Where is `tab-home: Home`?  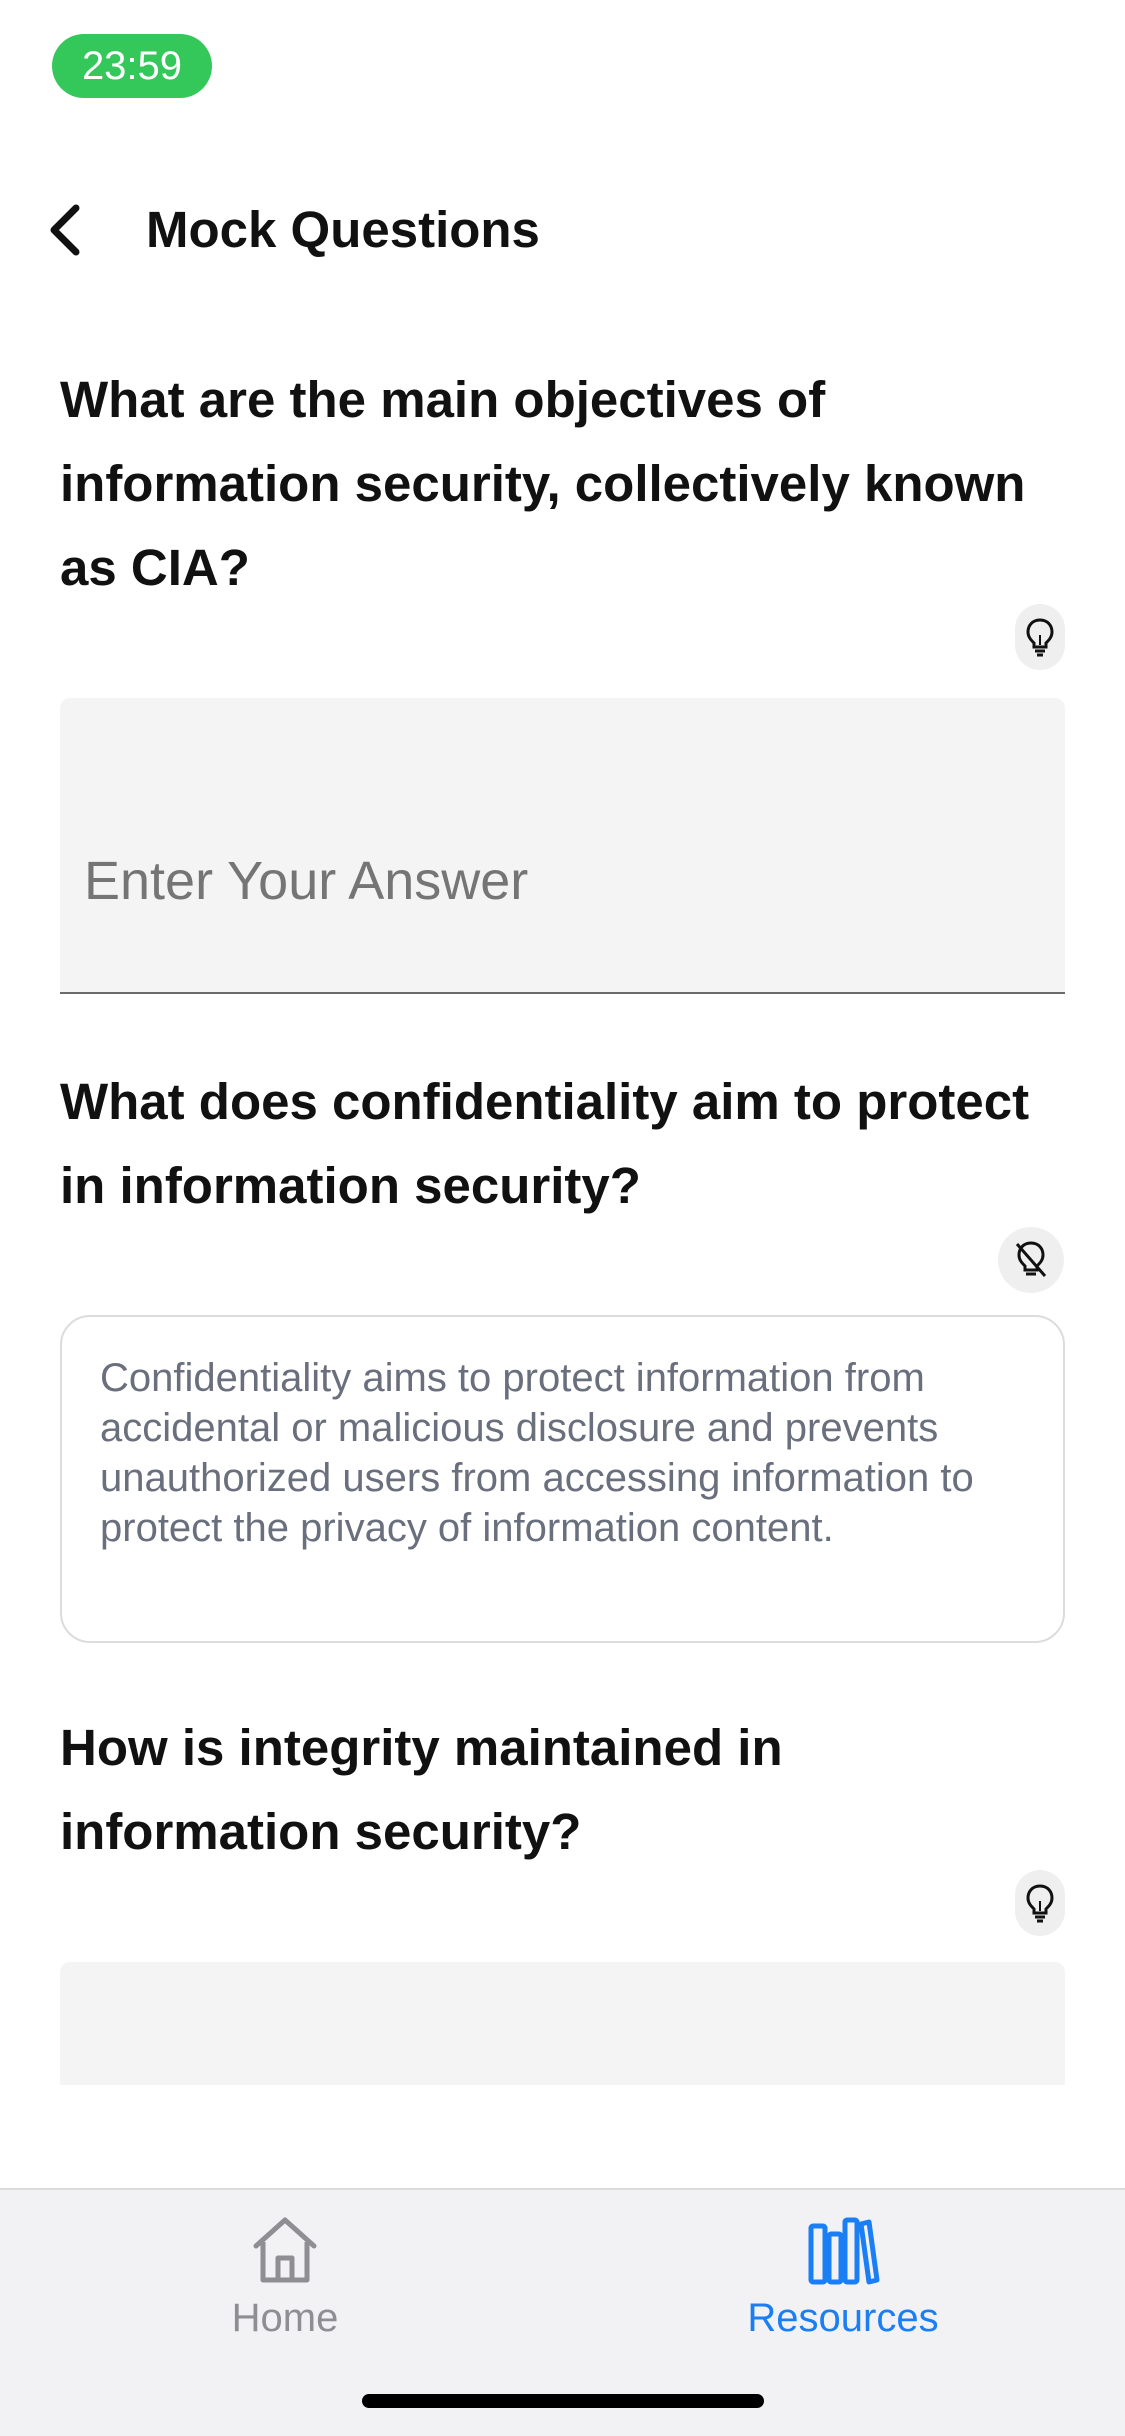
tab-home: Home is located at coordinates (285, 2282).